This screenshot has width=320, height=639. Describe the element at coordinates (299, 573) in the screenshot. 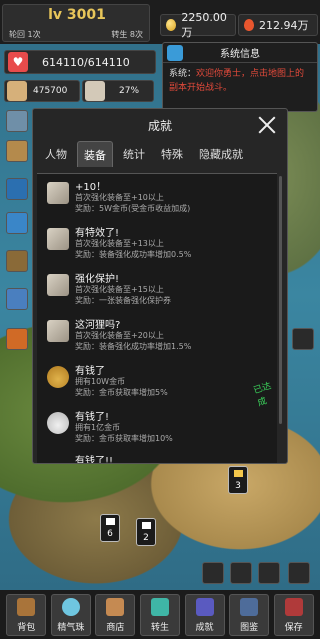

I see `settings-gear-icon` at that location.